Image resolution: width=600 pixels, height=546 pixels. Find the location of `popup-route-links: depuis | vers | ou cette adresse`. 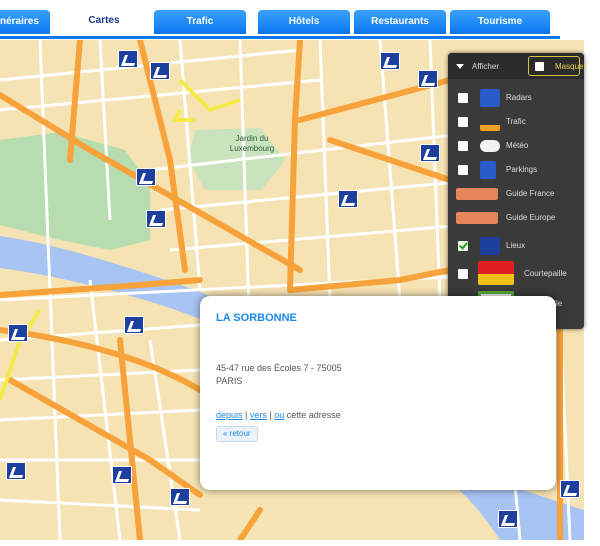

popup-route-links: depuis | vers | ou cette adresse is located at coordinates (278, 415).